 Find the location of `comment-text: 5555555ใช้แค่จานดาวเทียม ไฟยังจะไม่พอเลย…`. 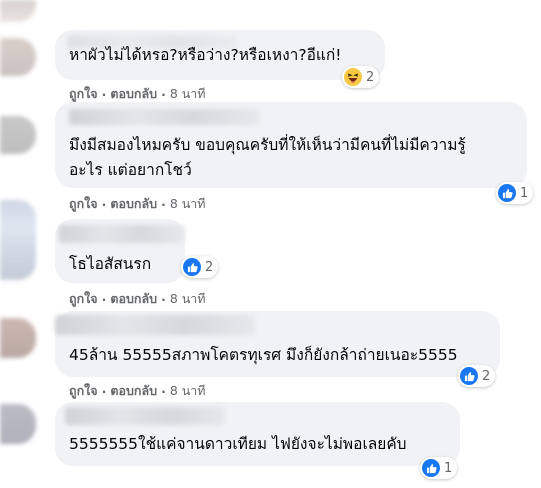

comment-text: 5555555ใช้แค่จานดาวเทียม ไฟยังจะไม่พอเลย… is located at coordinates (238, 444).